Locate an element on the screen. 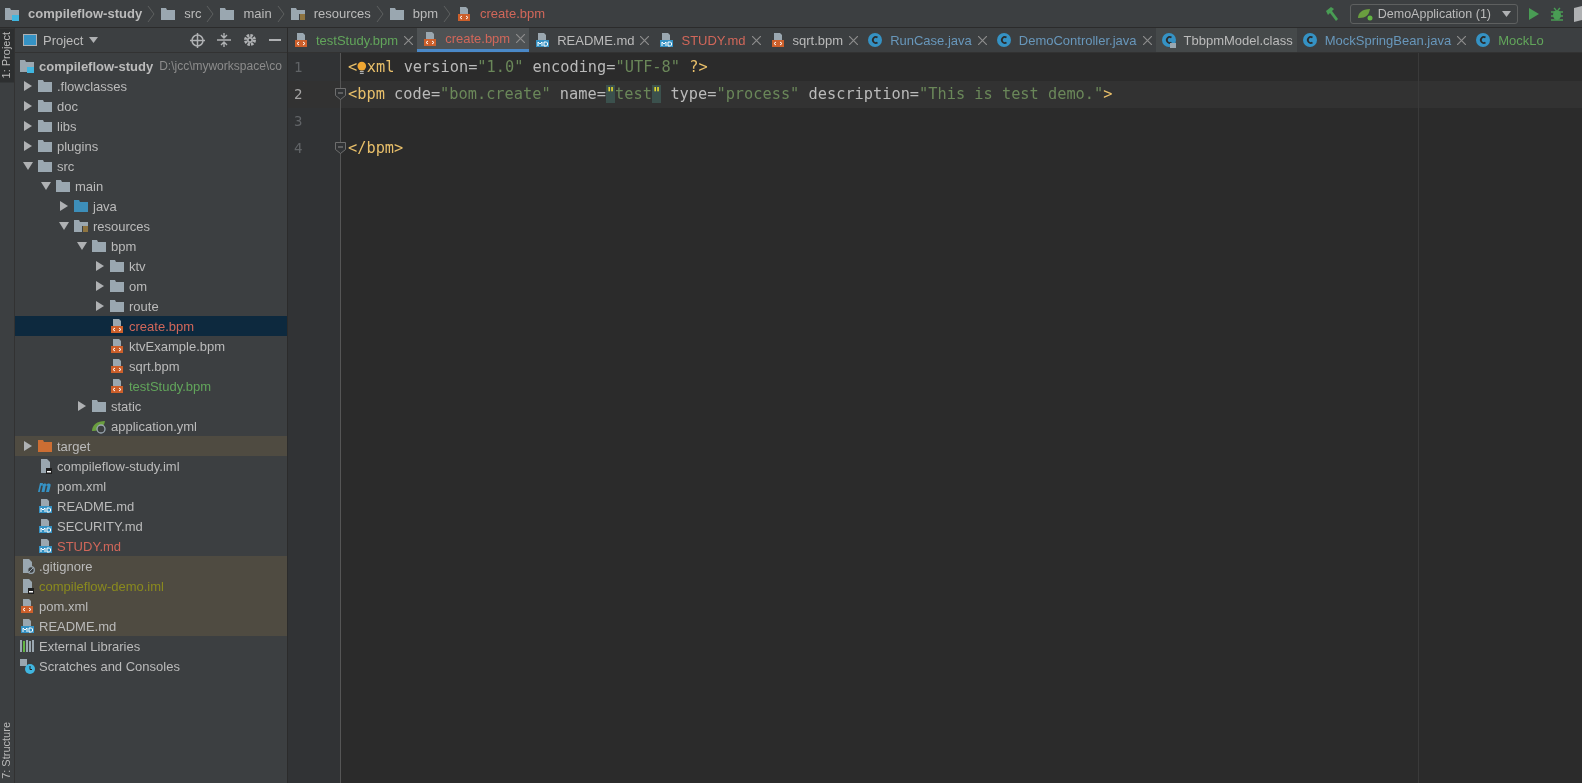  structure-tool-tab: 7: Structure is located at coordinates (7, 750).